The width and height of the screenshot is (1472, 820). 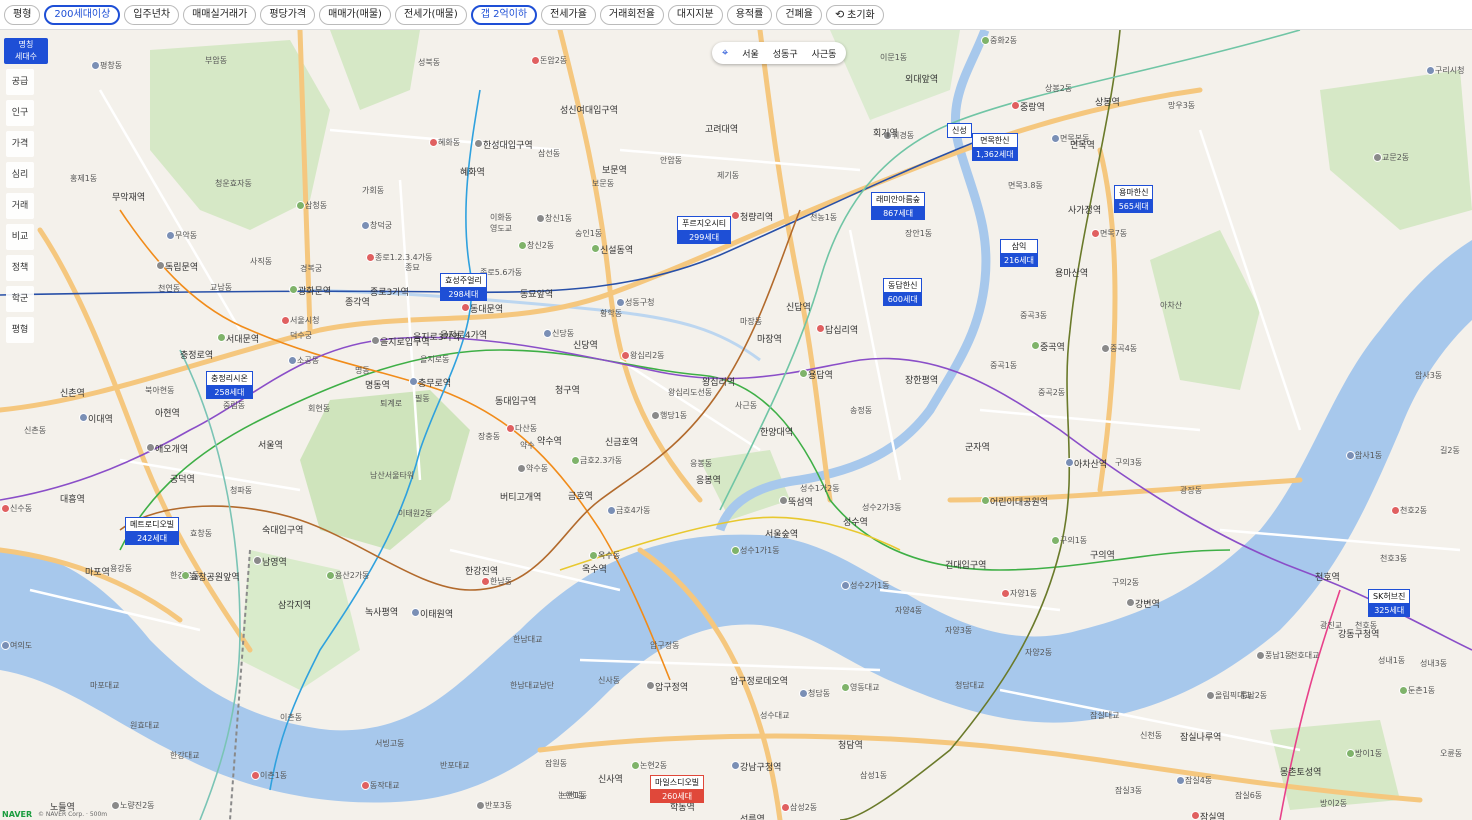 I want to click on complex-marker: 면목한신 1,362세대, so click(x=995, y=147).